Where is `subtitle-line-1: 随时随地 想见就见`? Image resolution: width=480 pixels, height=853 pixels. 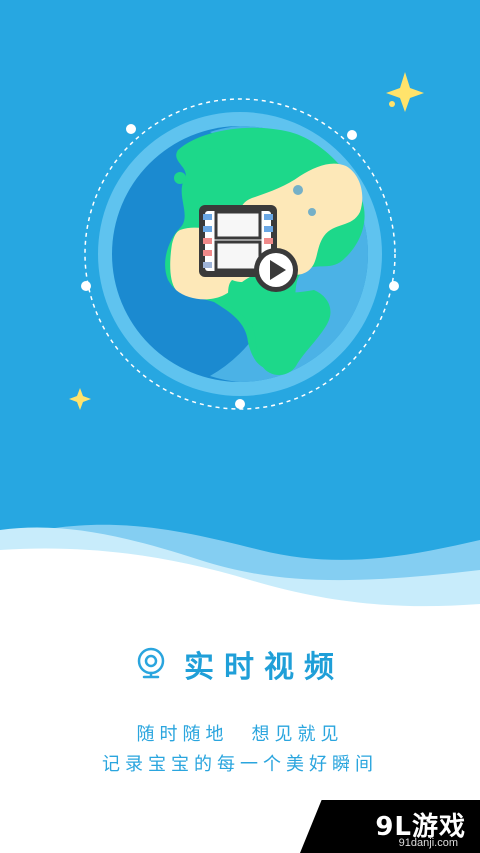 subtitle-line-1: 随时随地 想见就见 is located at coordinates (240, 734).